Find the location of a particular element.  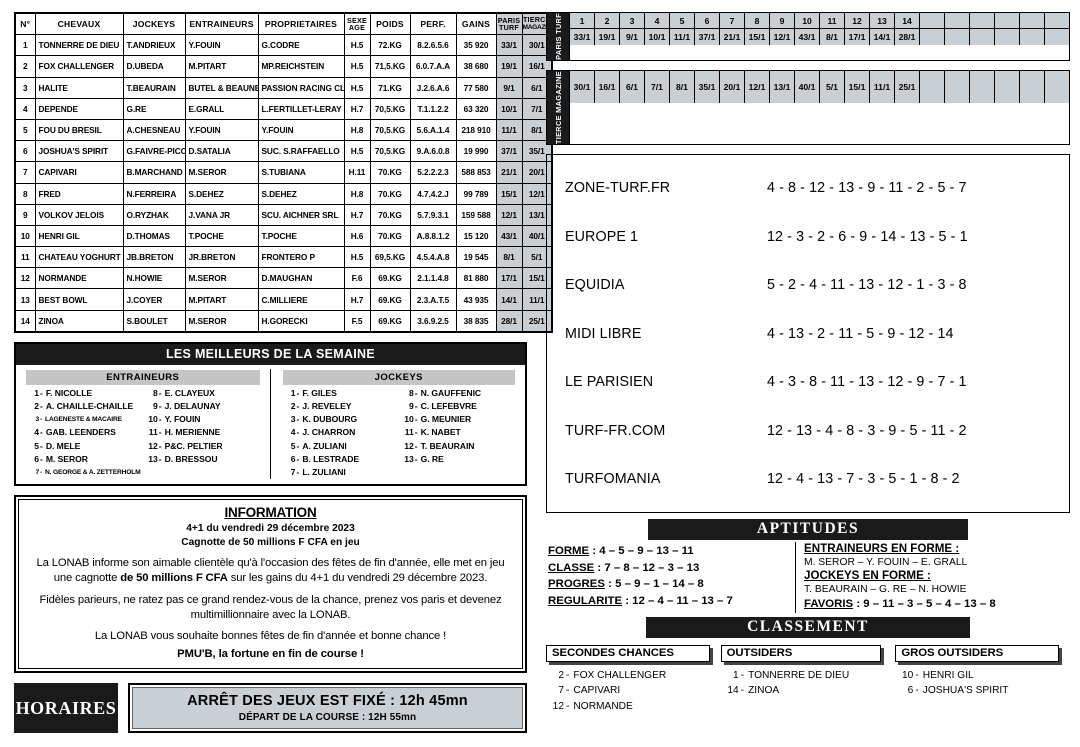

best-trainers-last: 7- N. GEORGE & A. ZETTERHOLM is located at coordinates (143, 472).